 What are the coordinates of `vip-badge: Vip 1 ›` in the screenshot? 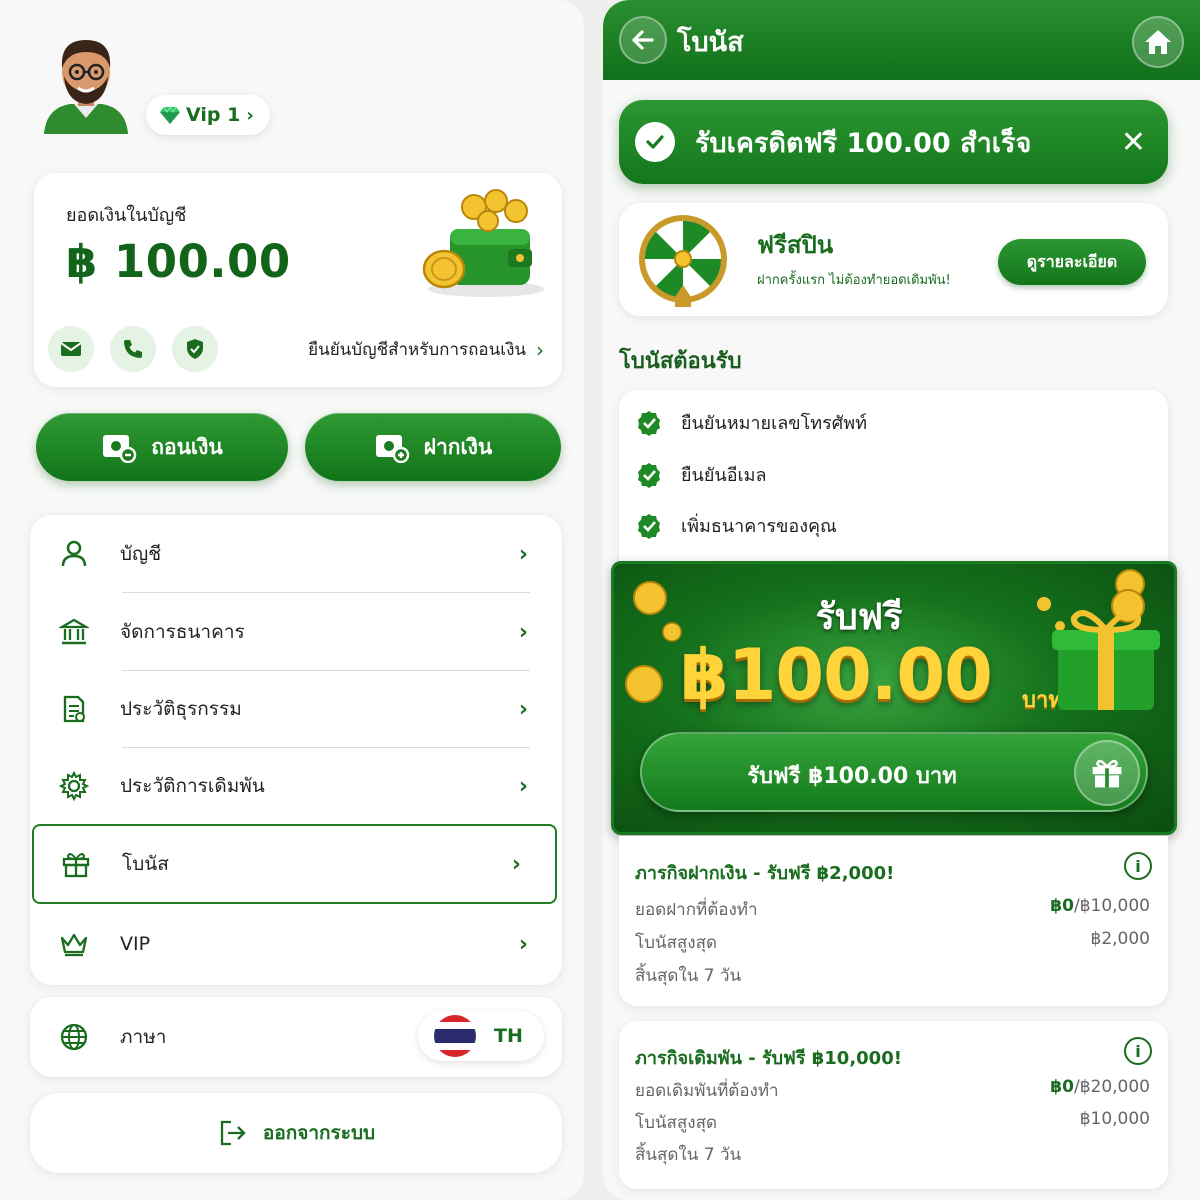 It's located at (208, 115).